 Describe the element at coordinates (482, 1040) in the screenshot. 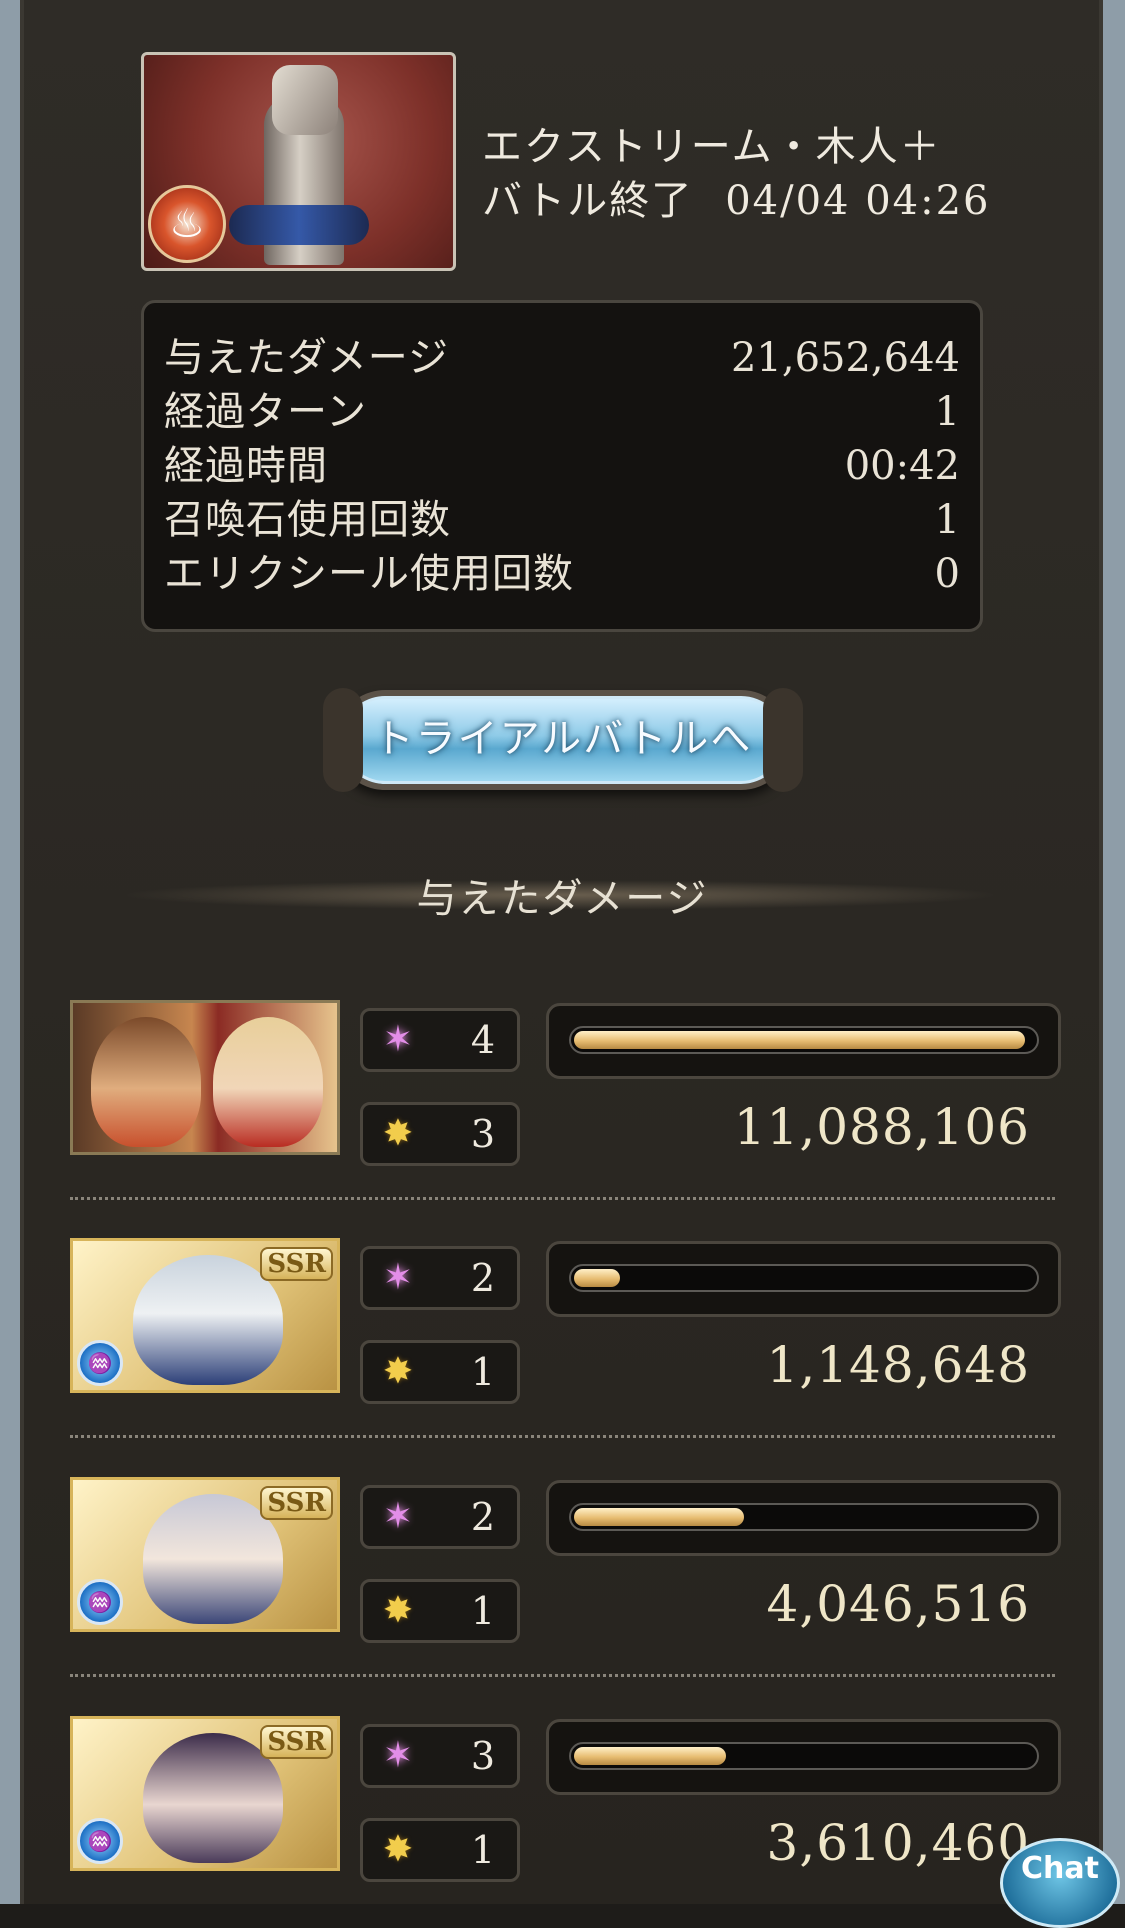

I see `ability-count: 4` at that location.